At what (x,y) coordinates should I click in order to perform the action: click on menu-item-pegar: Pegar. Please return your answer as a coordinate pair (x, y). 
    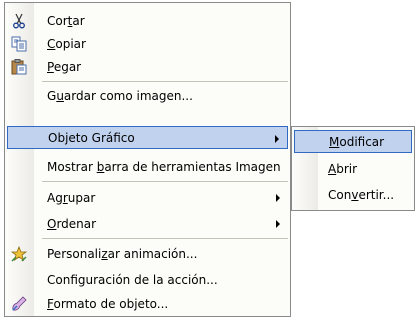
    Looking at the image, I should click on (147, 66).